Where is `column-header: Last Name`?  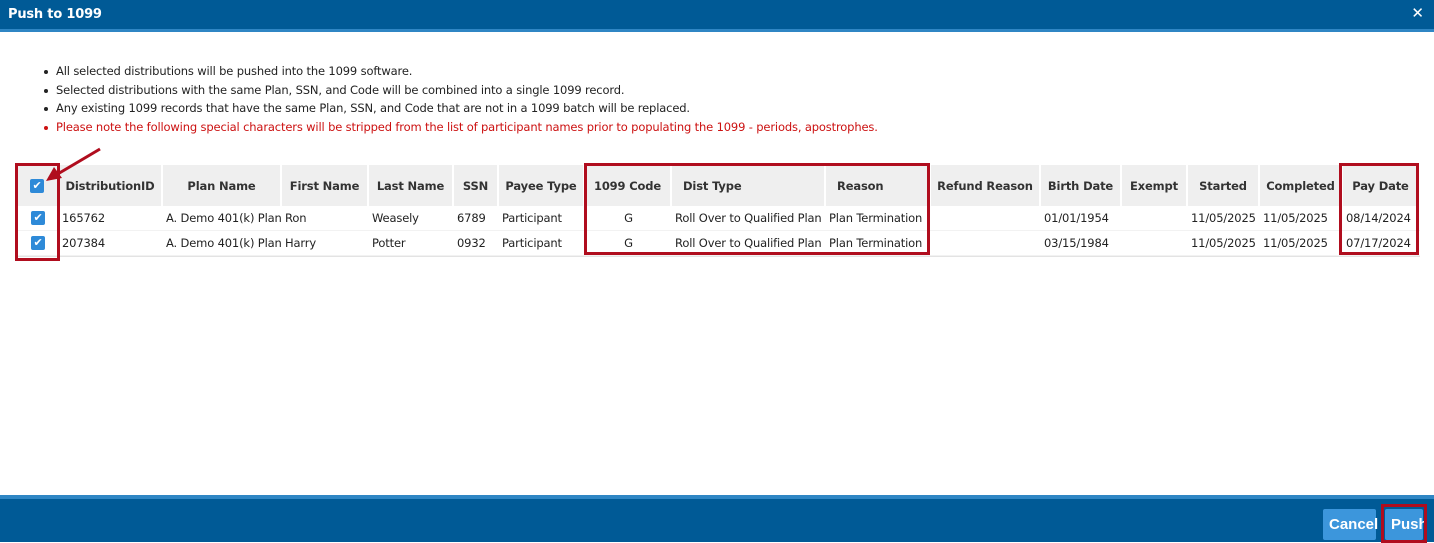 column-header: Last Name is located at coordinates (411, 185).